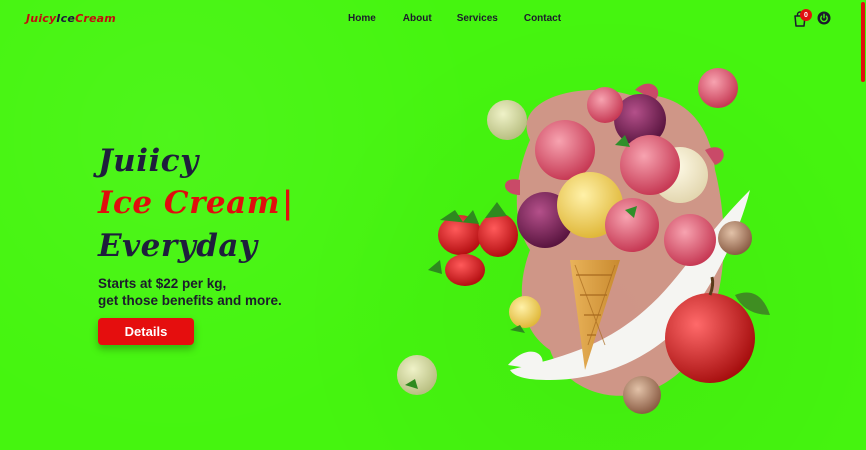 This screenshot has height=450, width=866. What do you see at coordinates (95, 18) in the screenshot?
I see `brand-logo-part3: Cream` at bounding box center [95, 18].